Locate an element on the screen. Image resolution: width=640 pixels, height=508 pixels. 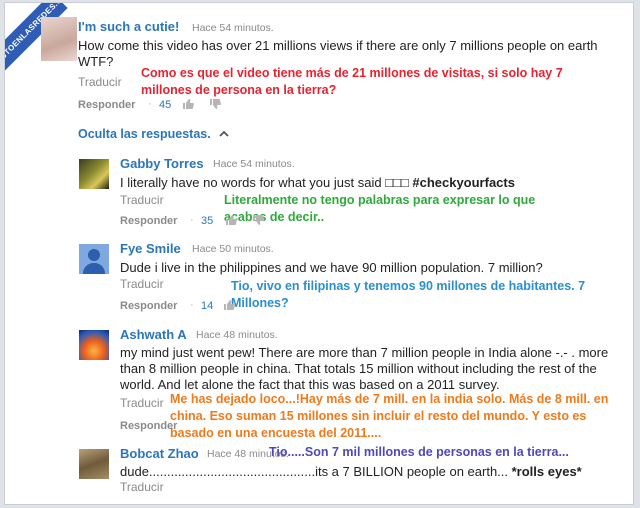
comment-timestamp: Hace 54 minutos. is located at coordinates (233, 28).